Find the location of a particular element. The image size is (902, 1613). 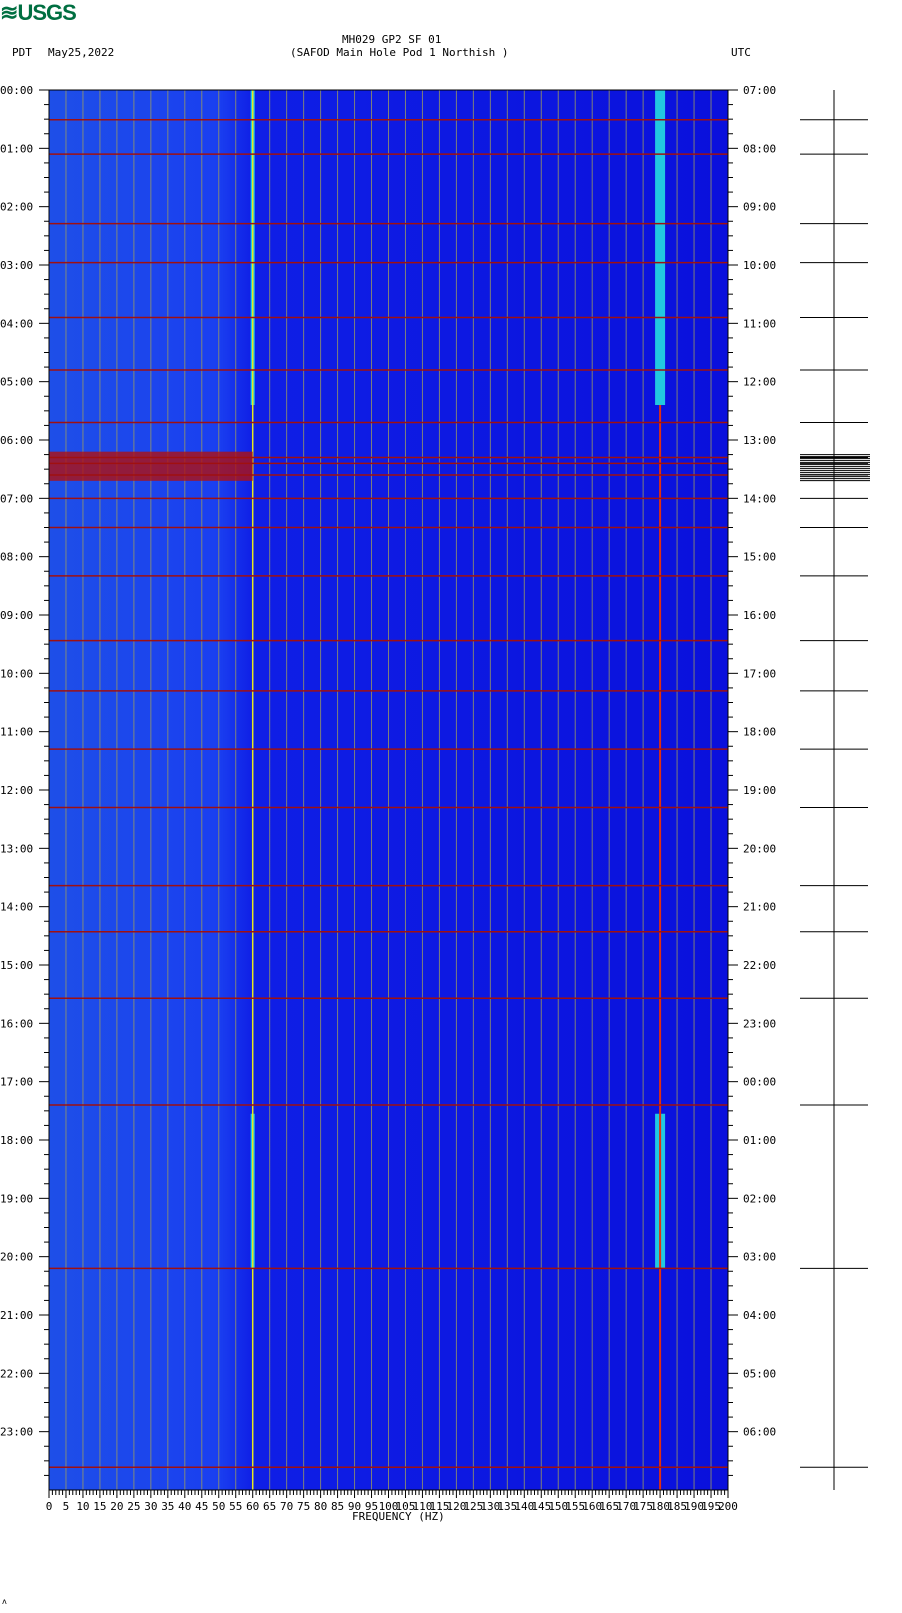

y-left-label: 15:00 is located at coordinates (16, 965).